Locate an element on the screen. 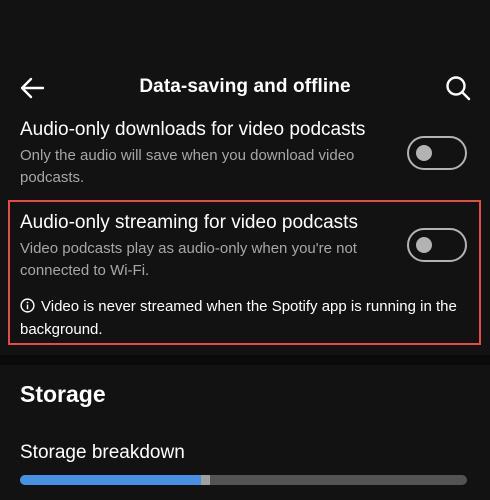 This screenshot has width=490, height=500. storage-section-title: Storage is located at coordinates (63, 394).